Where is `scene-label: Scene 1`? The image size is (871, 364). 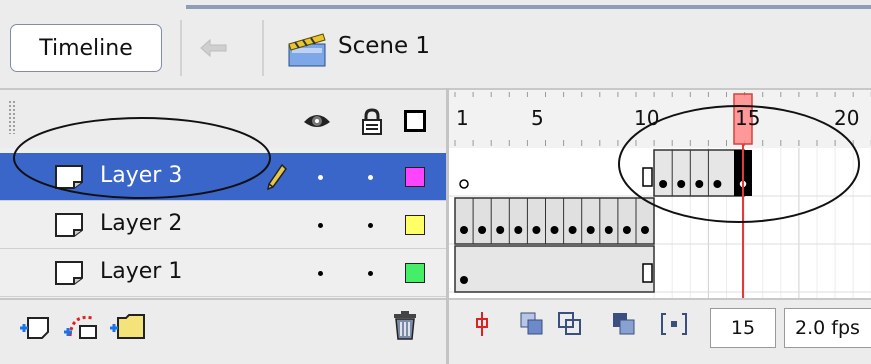 scene-label: Scene 1 is located at coordinates (384, 46).